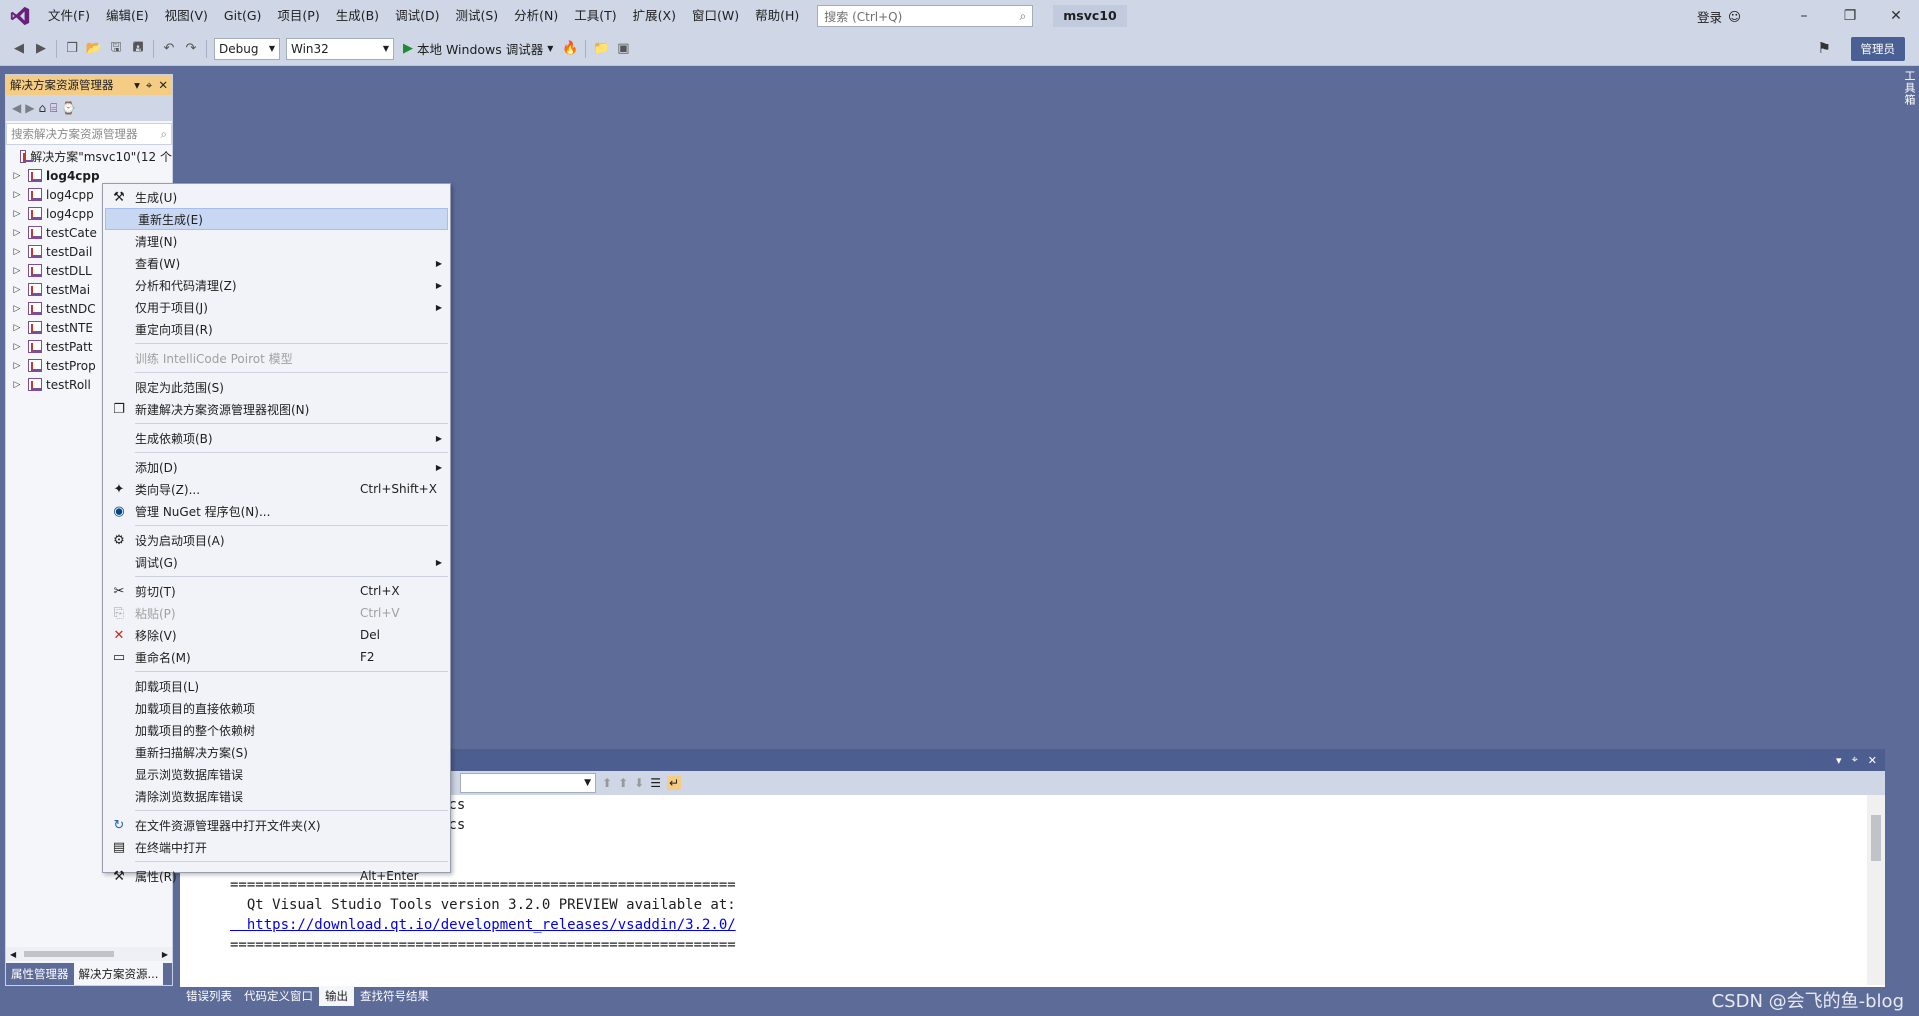 The image size is (1919, 1016). What do you see at coordinates (186, 16) in the screenshot?
I see `menu-item: 视图(V)` at bounding box center [186, 16].